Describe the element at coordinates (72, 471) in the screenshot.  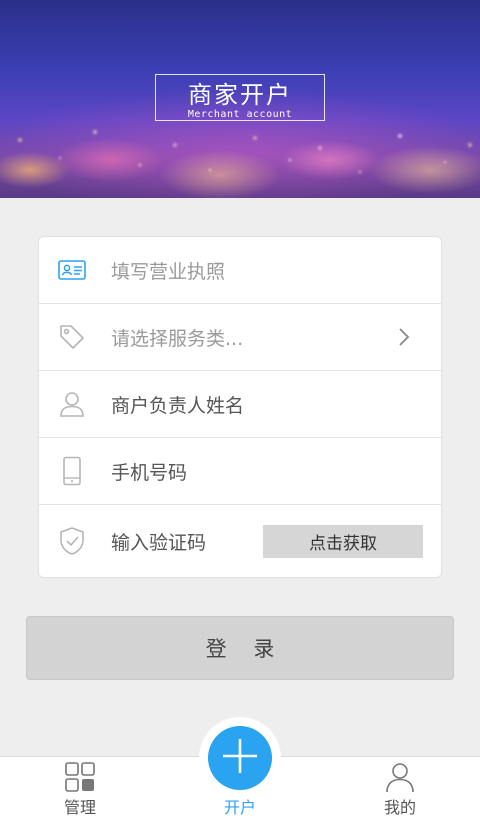
I see `phone-icon` at that location.